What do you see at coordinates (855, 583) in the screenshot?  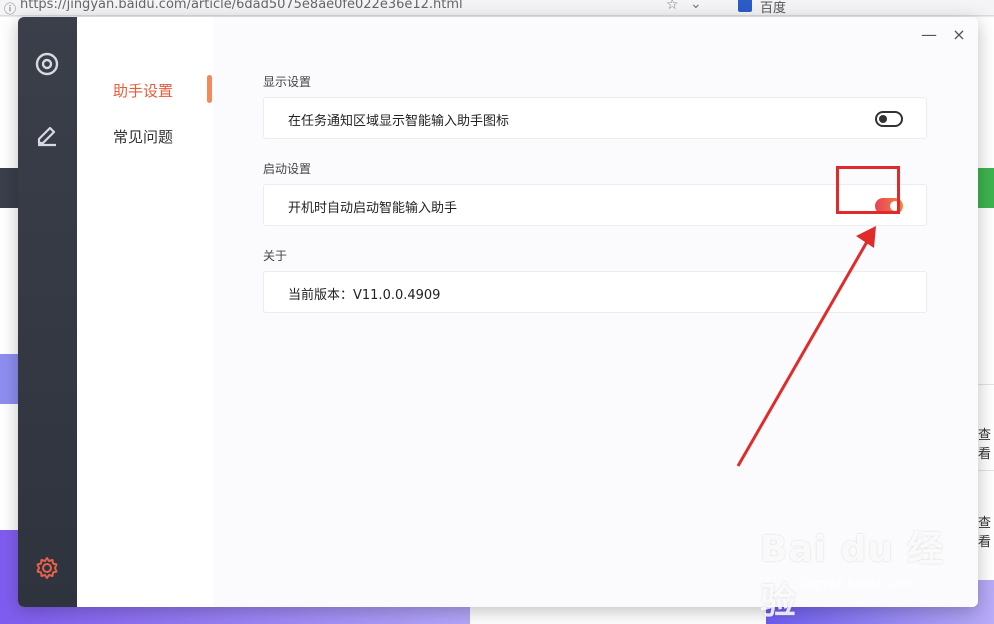 I see `baidu-watermark-url: jingyan.baidu.com` at bounding box center [855, 583].